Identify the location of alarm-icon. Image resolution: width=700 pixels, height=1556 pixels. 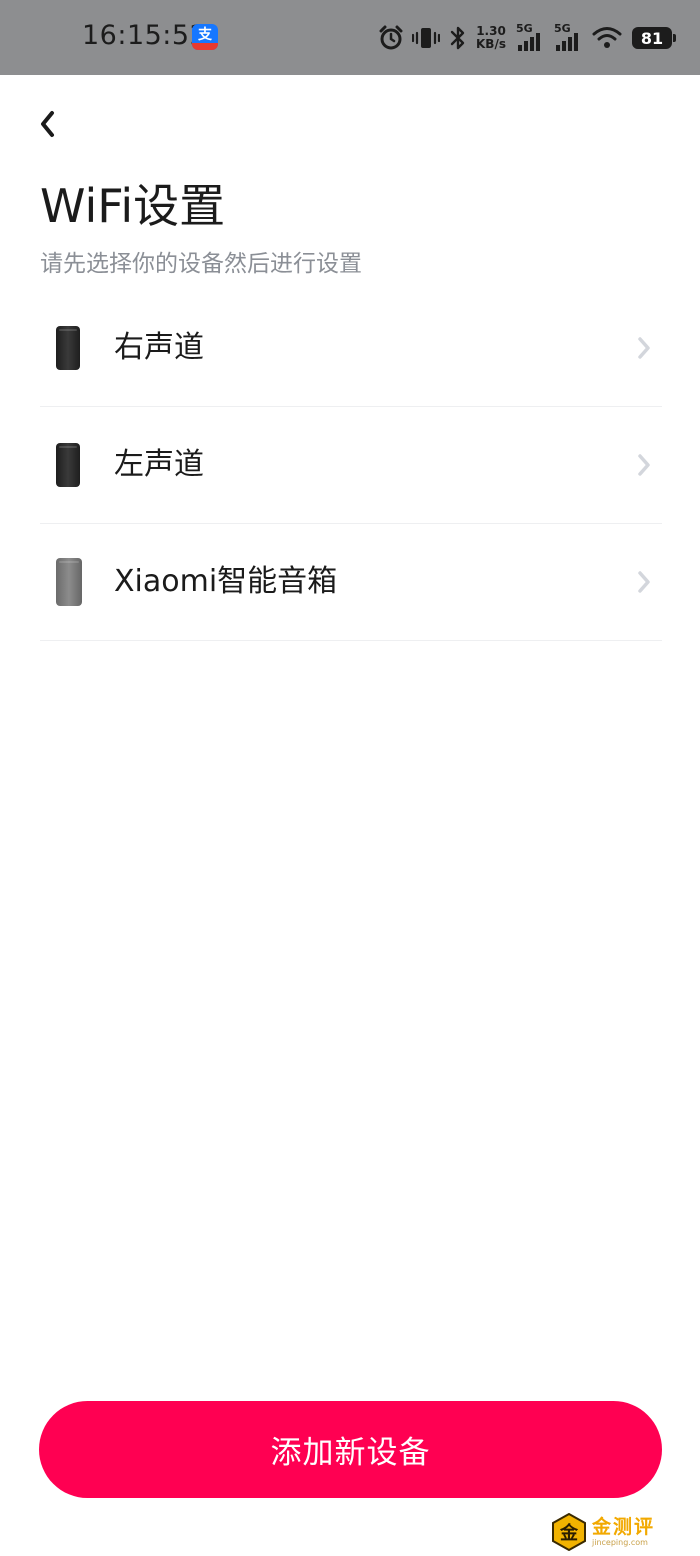
(391, 38).